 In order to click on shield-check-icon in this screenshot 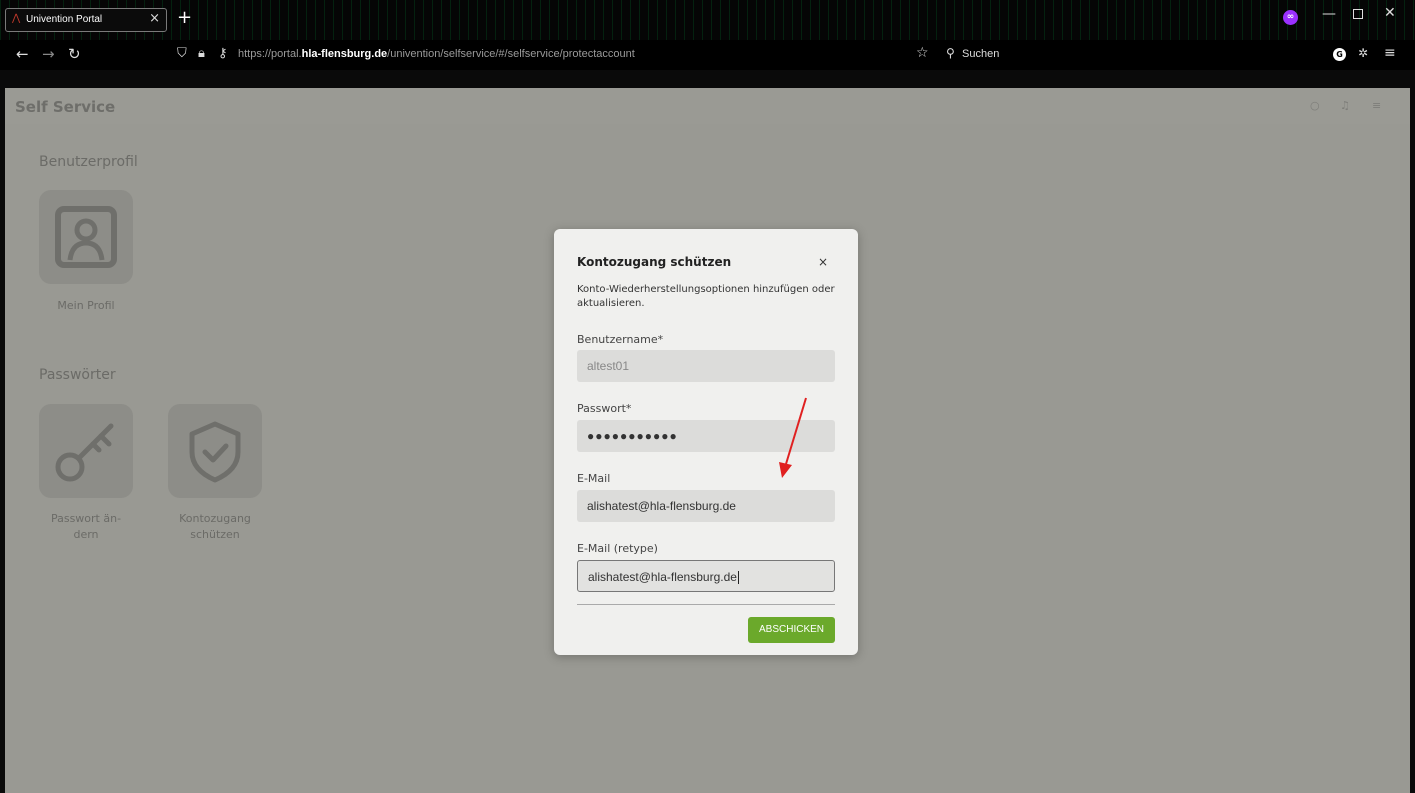, I will do `click(215, 452)`.